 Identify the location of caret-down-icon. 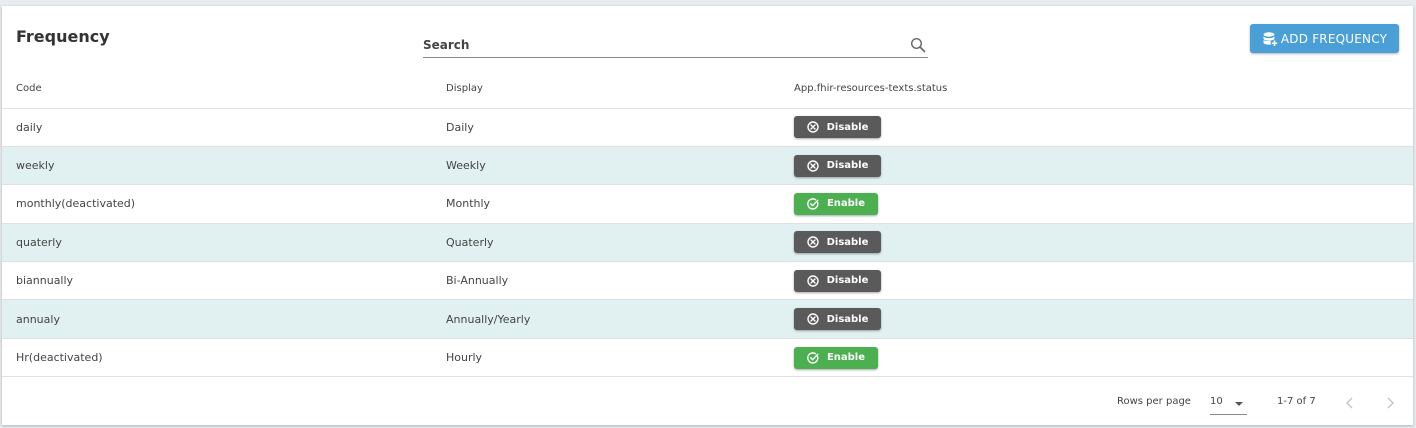
(1239, 404).